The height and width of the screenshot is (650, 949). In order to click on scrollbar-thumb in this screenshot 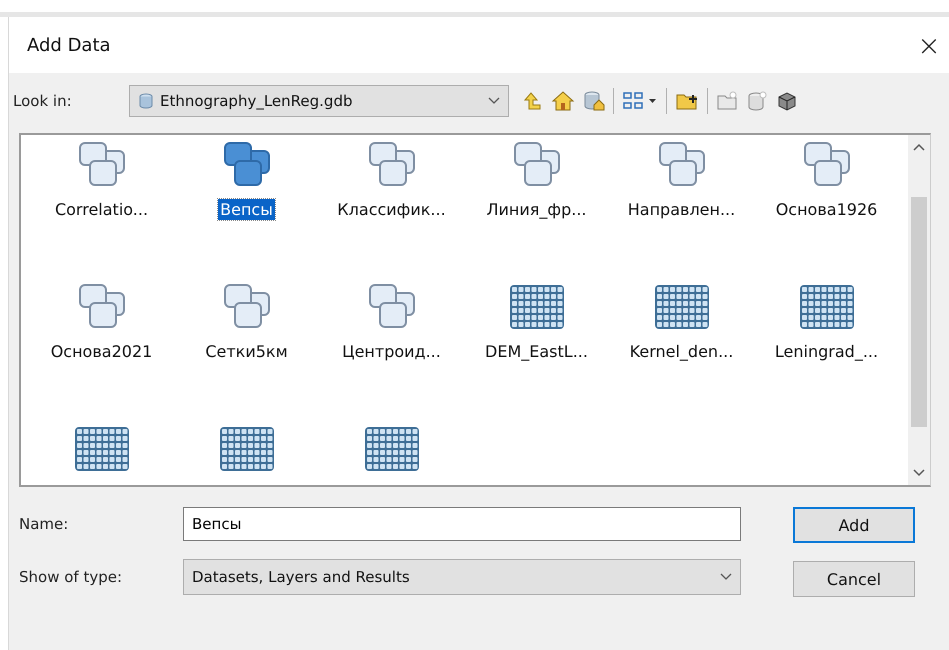, I will do `click(919, 312)`.